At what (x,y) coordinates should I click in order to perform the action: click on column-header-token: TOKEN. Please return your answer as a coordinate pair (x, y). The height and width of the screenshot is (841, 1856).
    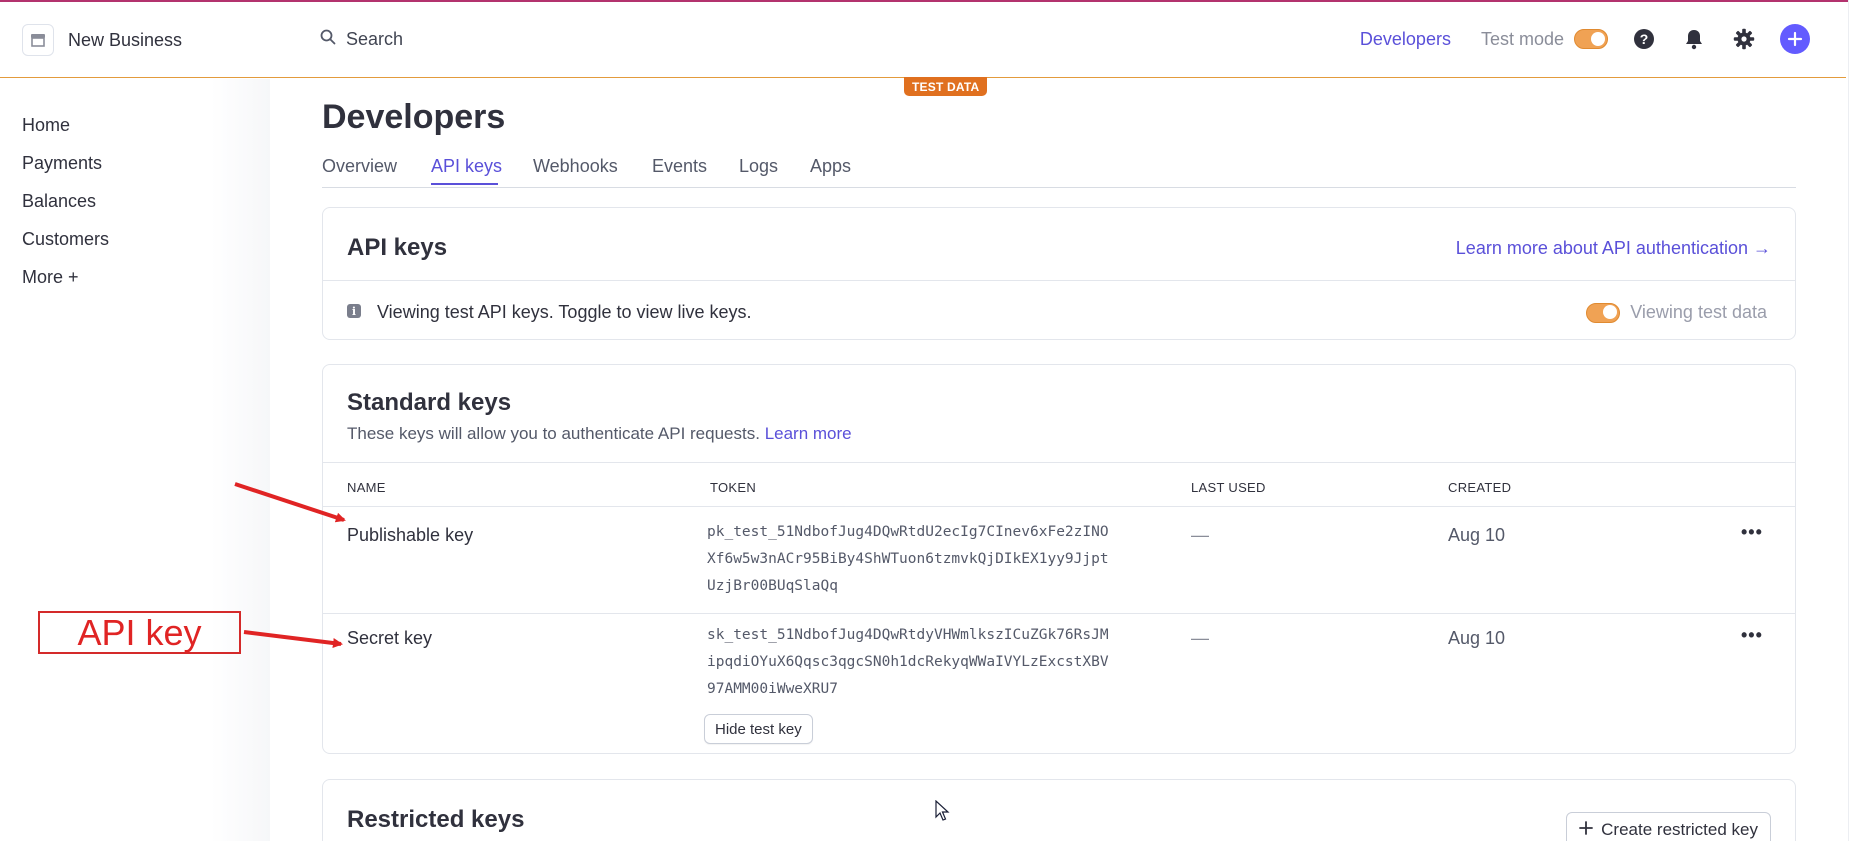
    Looking at the image, I should click on (733, 487).